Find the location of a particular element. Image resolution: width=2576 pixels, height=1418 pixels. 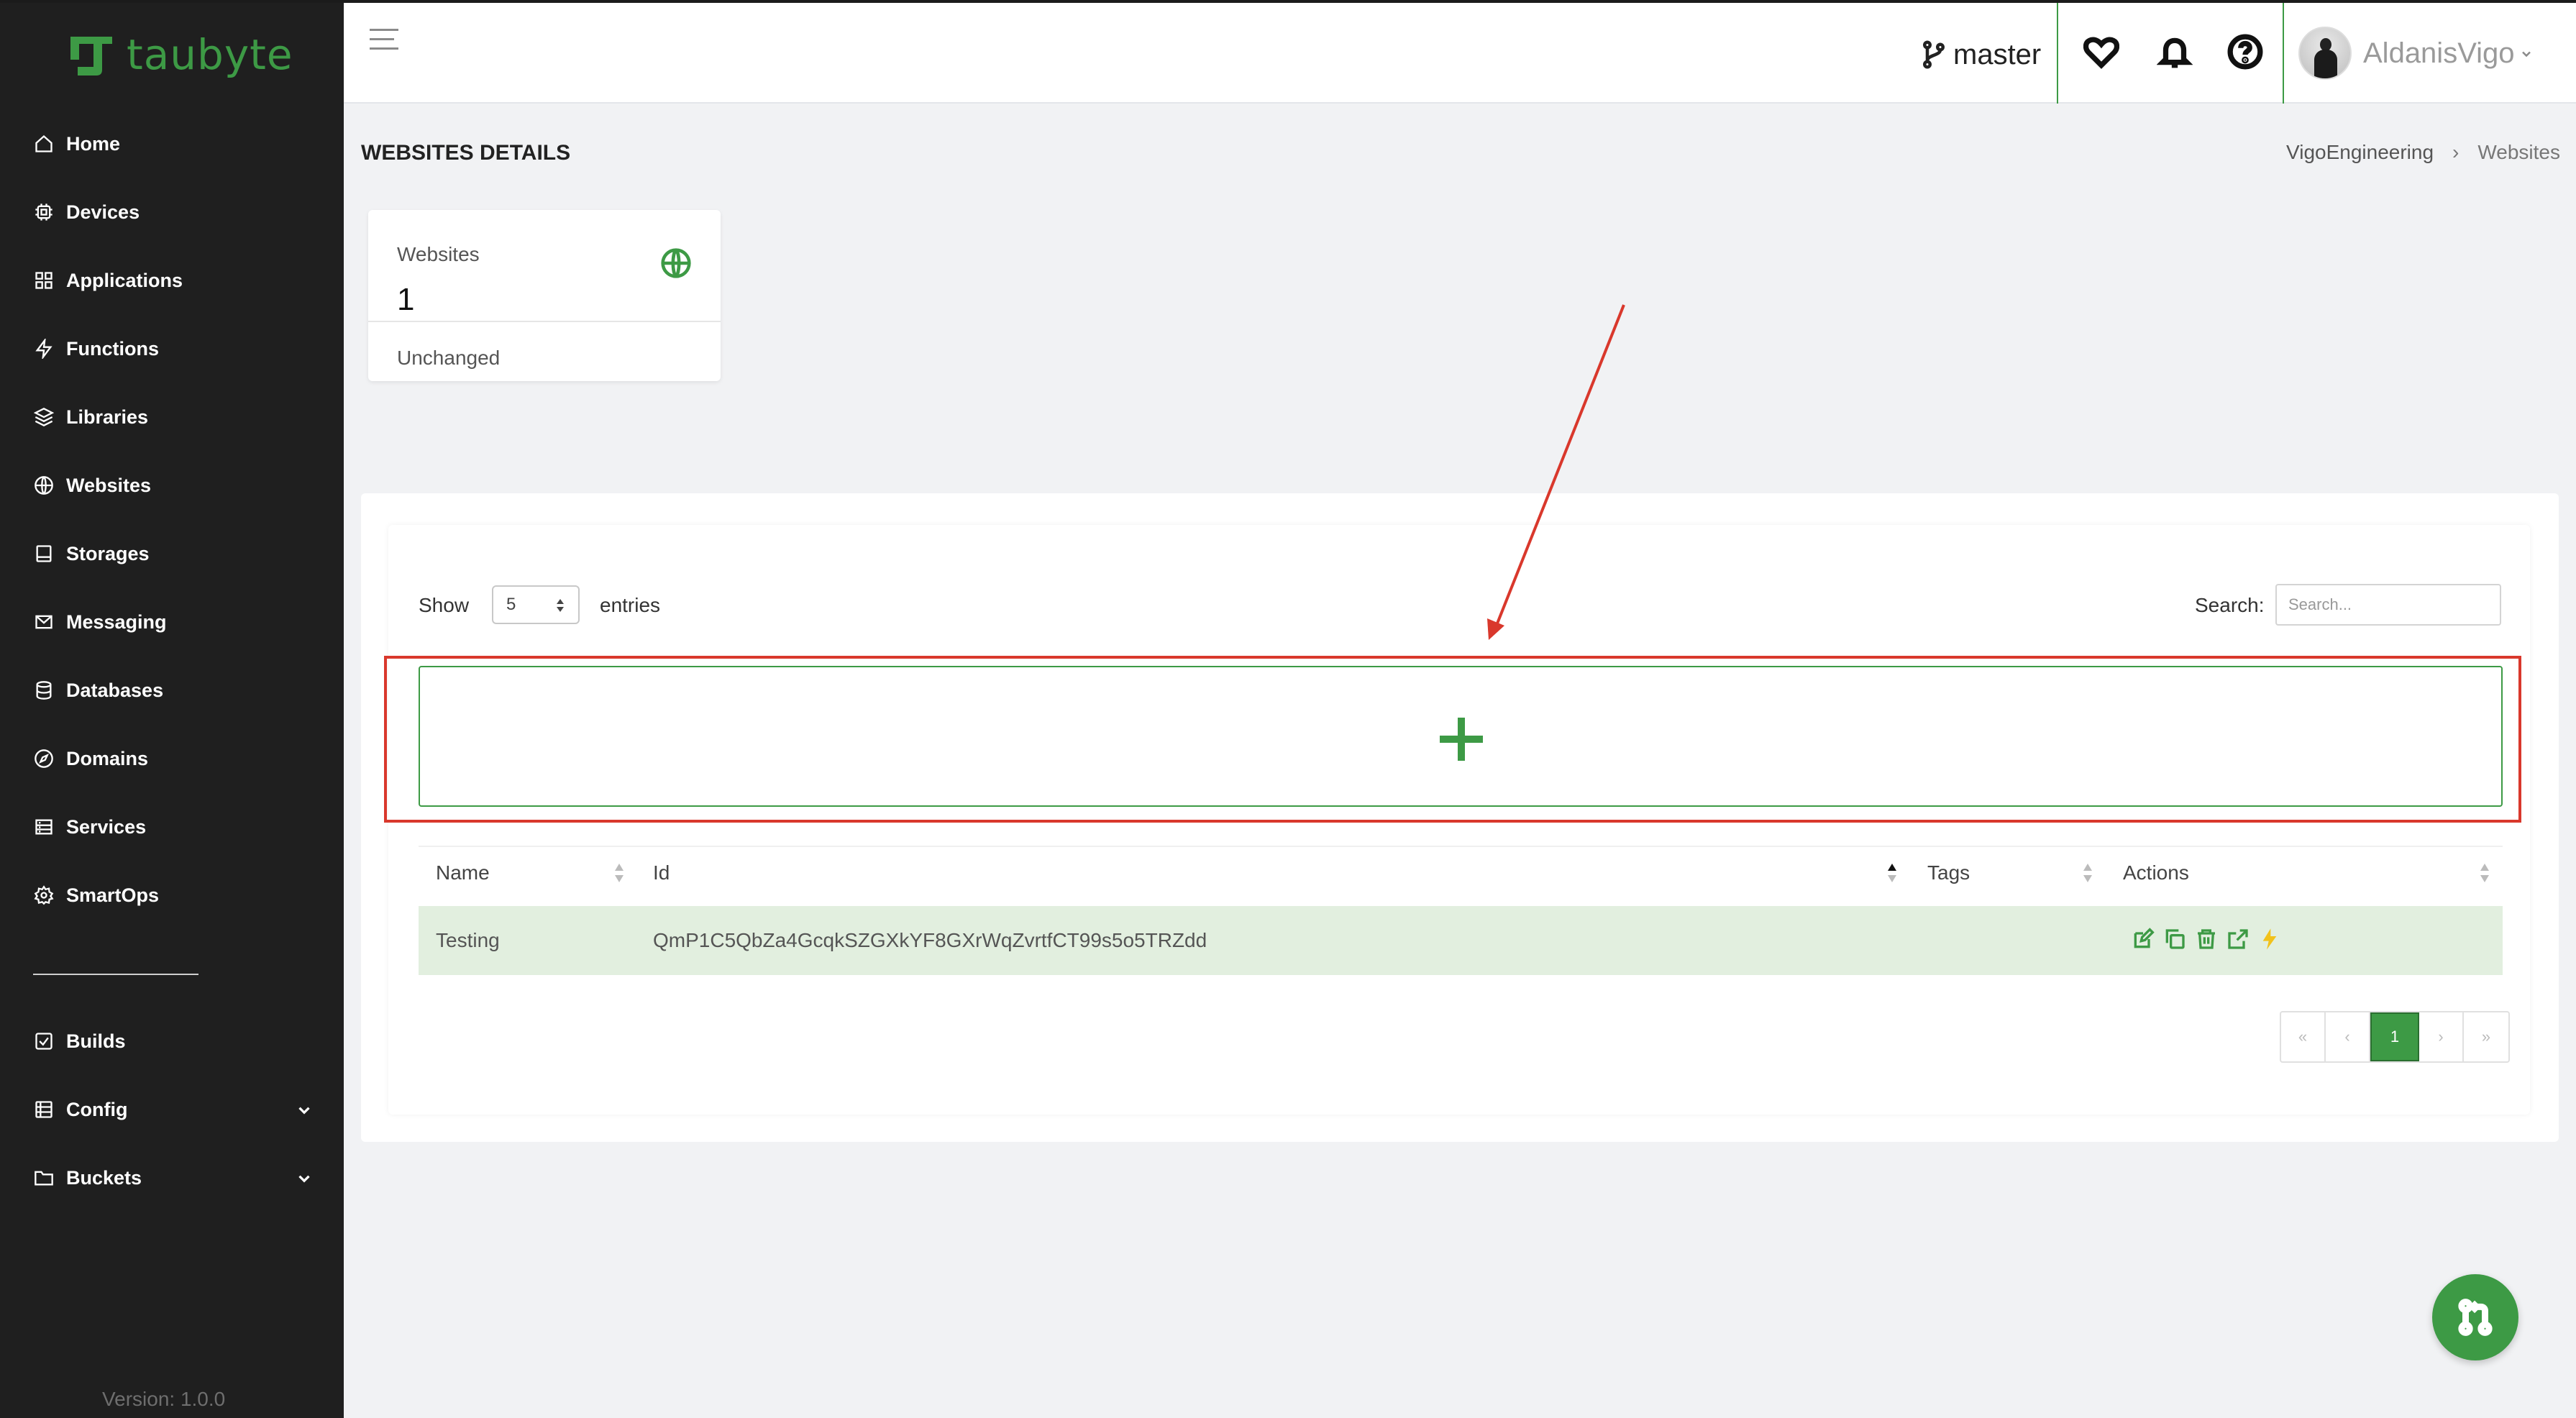

sidebar-item-label: Databases is located at coordinates (115, 690).